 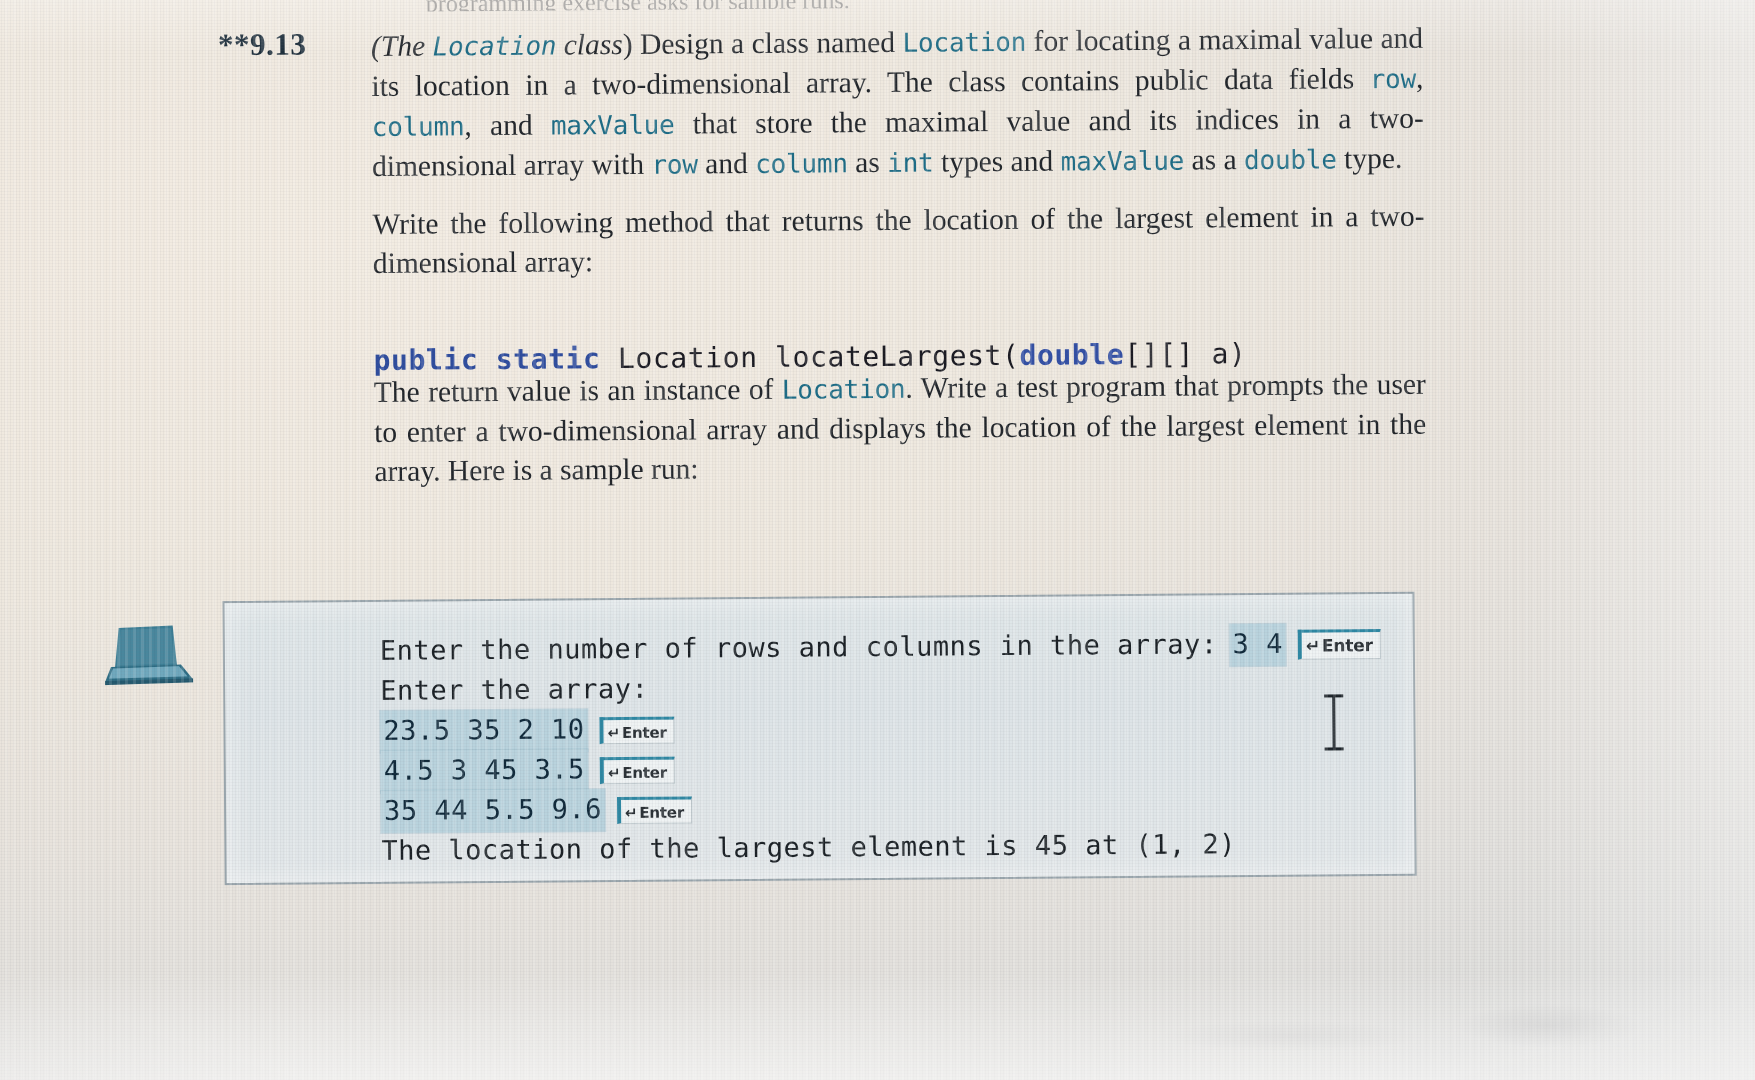 What do you see at coordinates (662, 812) in the screenshot?
I see `enter-key-label-2: Enter` at bounding box center [662, 812].